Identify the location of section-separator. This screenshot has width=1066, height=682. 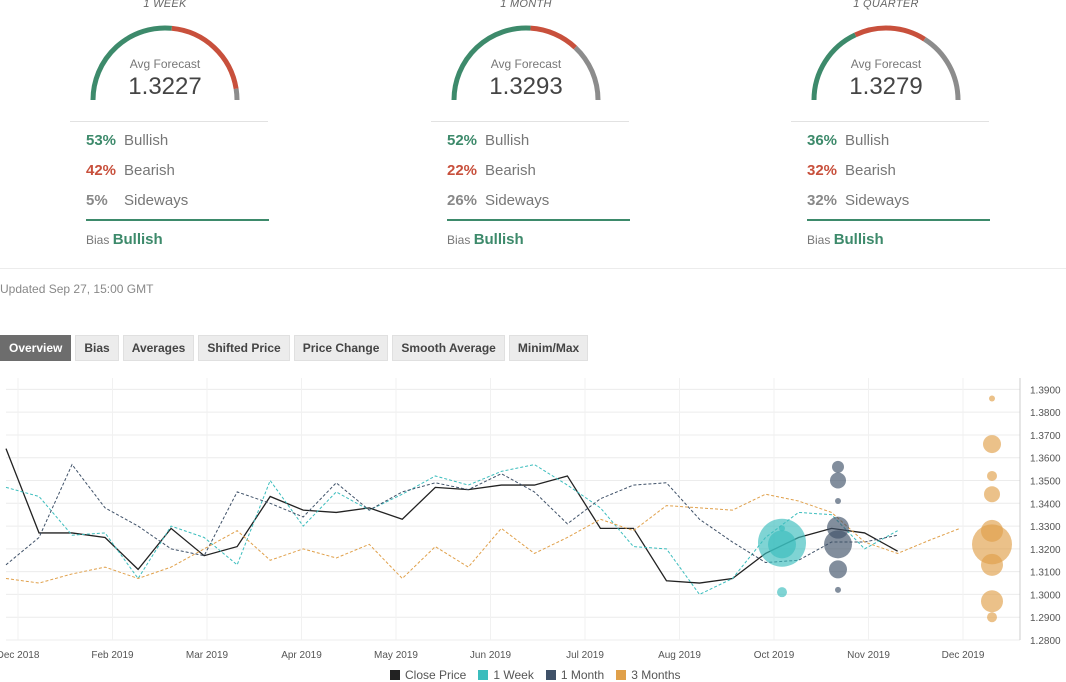
(533, 268).